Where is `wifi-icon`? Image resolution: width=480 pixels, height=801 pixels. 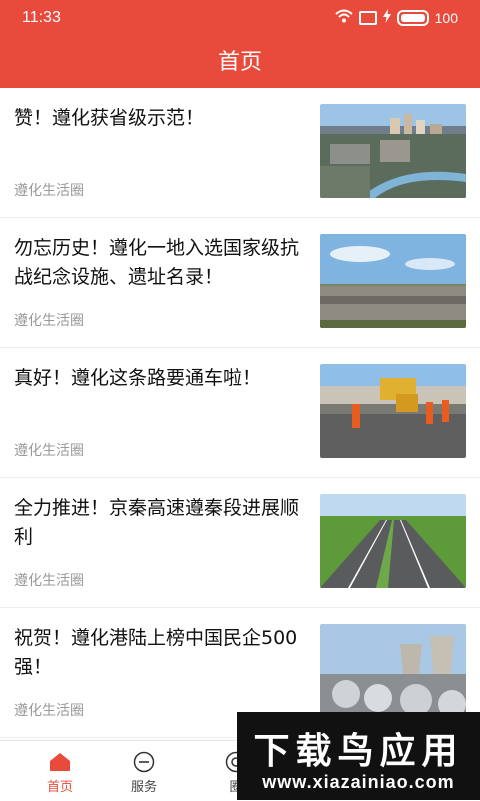 wifi-icon is located at coordinates (343, 17).